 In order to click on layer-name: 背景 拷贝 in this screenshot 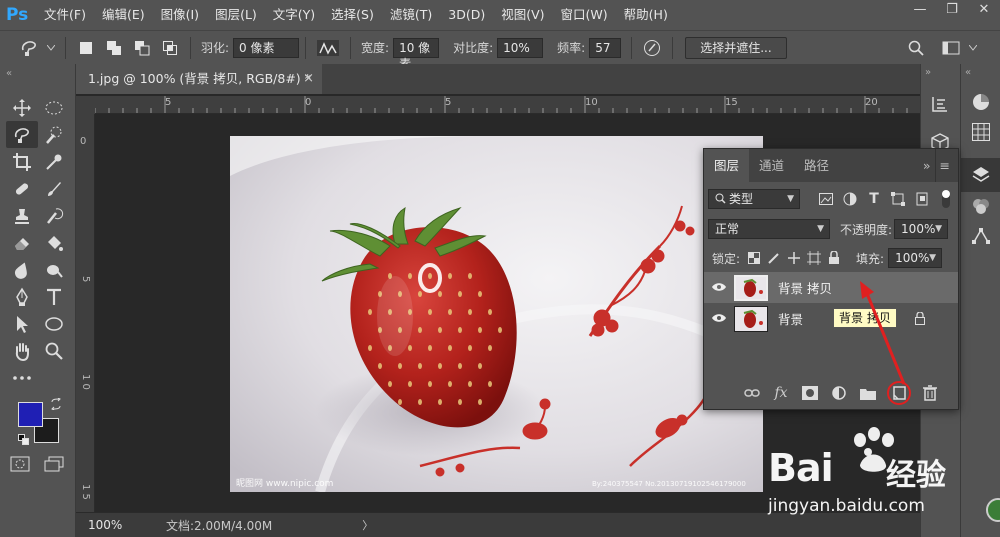, I will do `click(805, 287)`.